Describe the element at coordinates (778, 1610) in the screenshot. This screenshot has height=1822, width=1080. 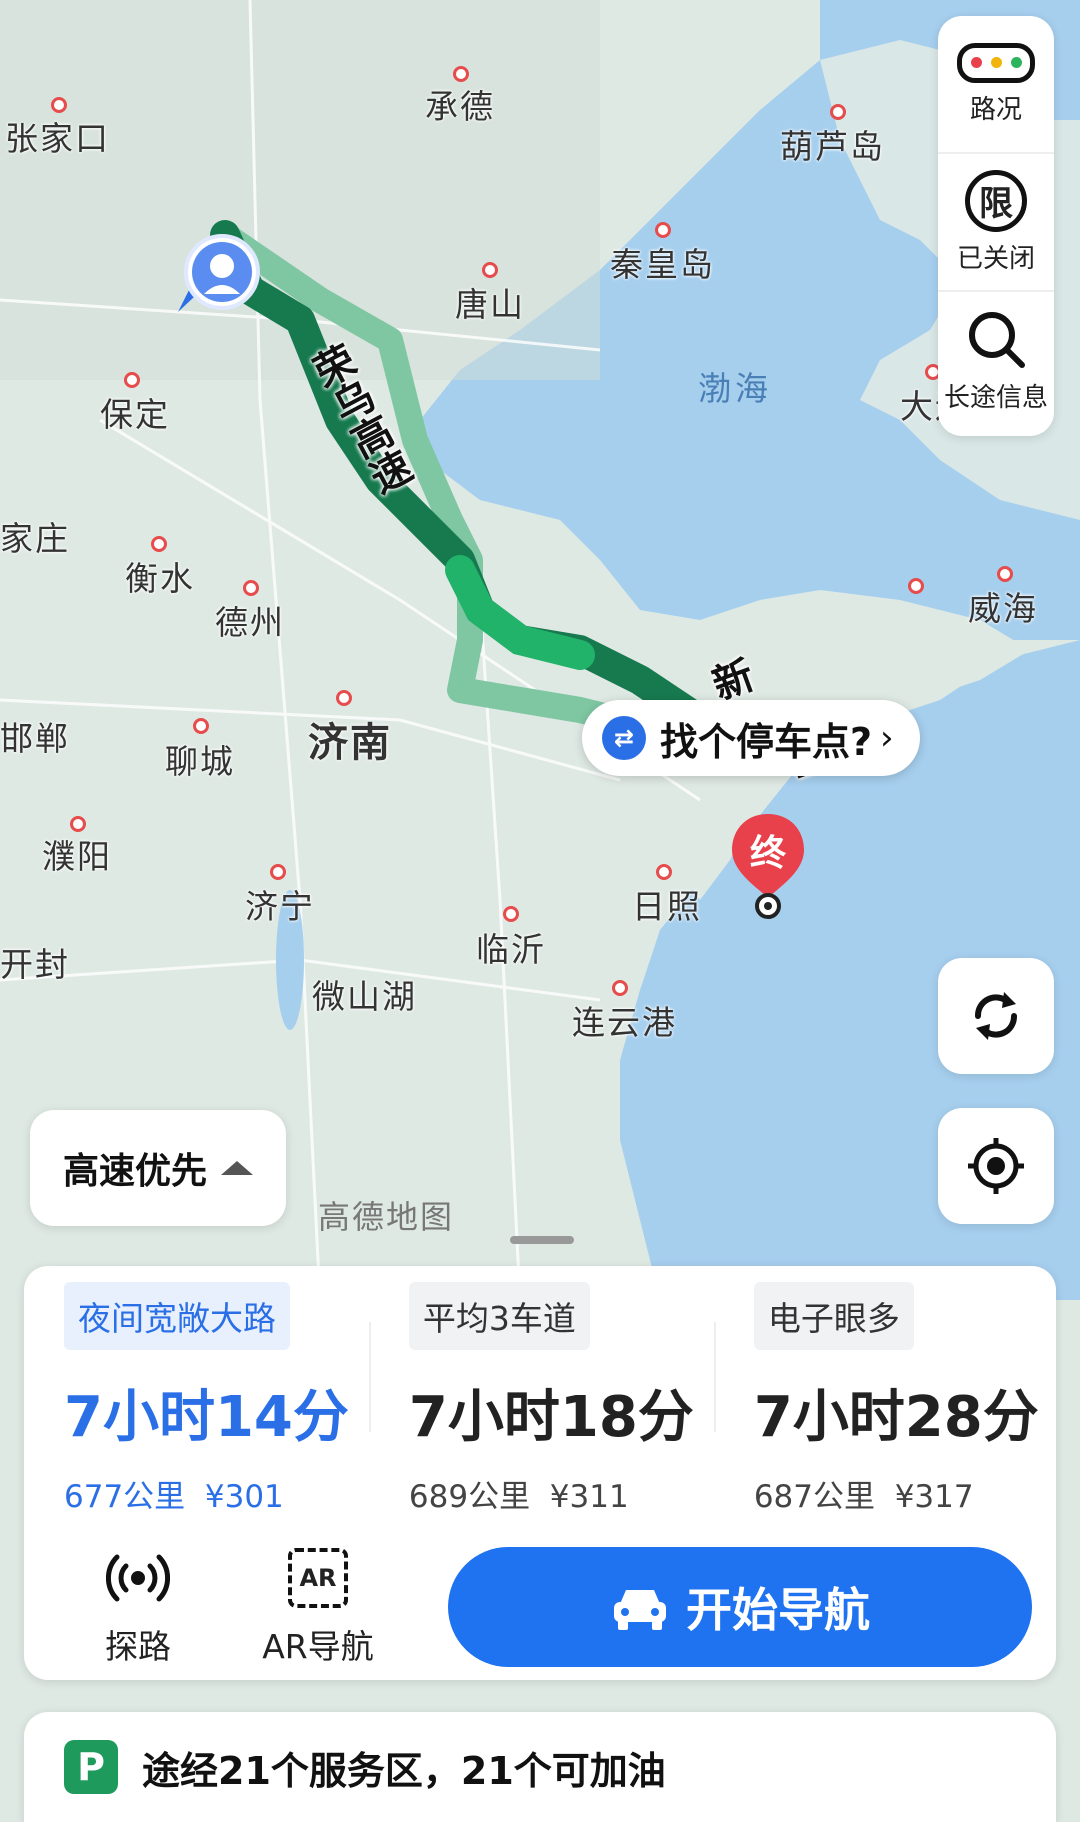
I see `start-navigation-label: 开始导航` at that location.